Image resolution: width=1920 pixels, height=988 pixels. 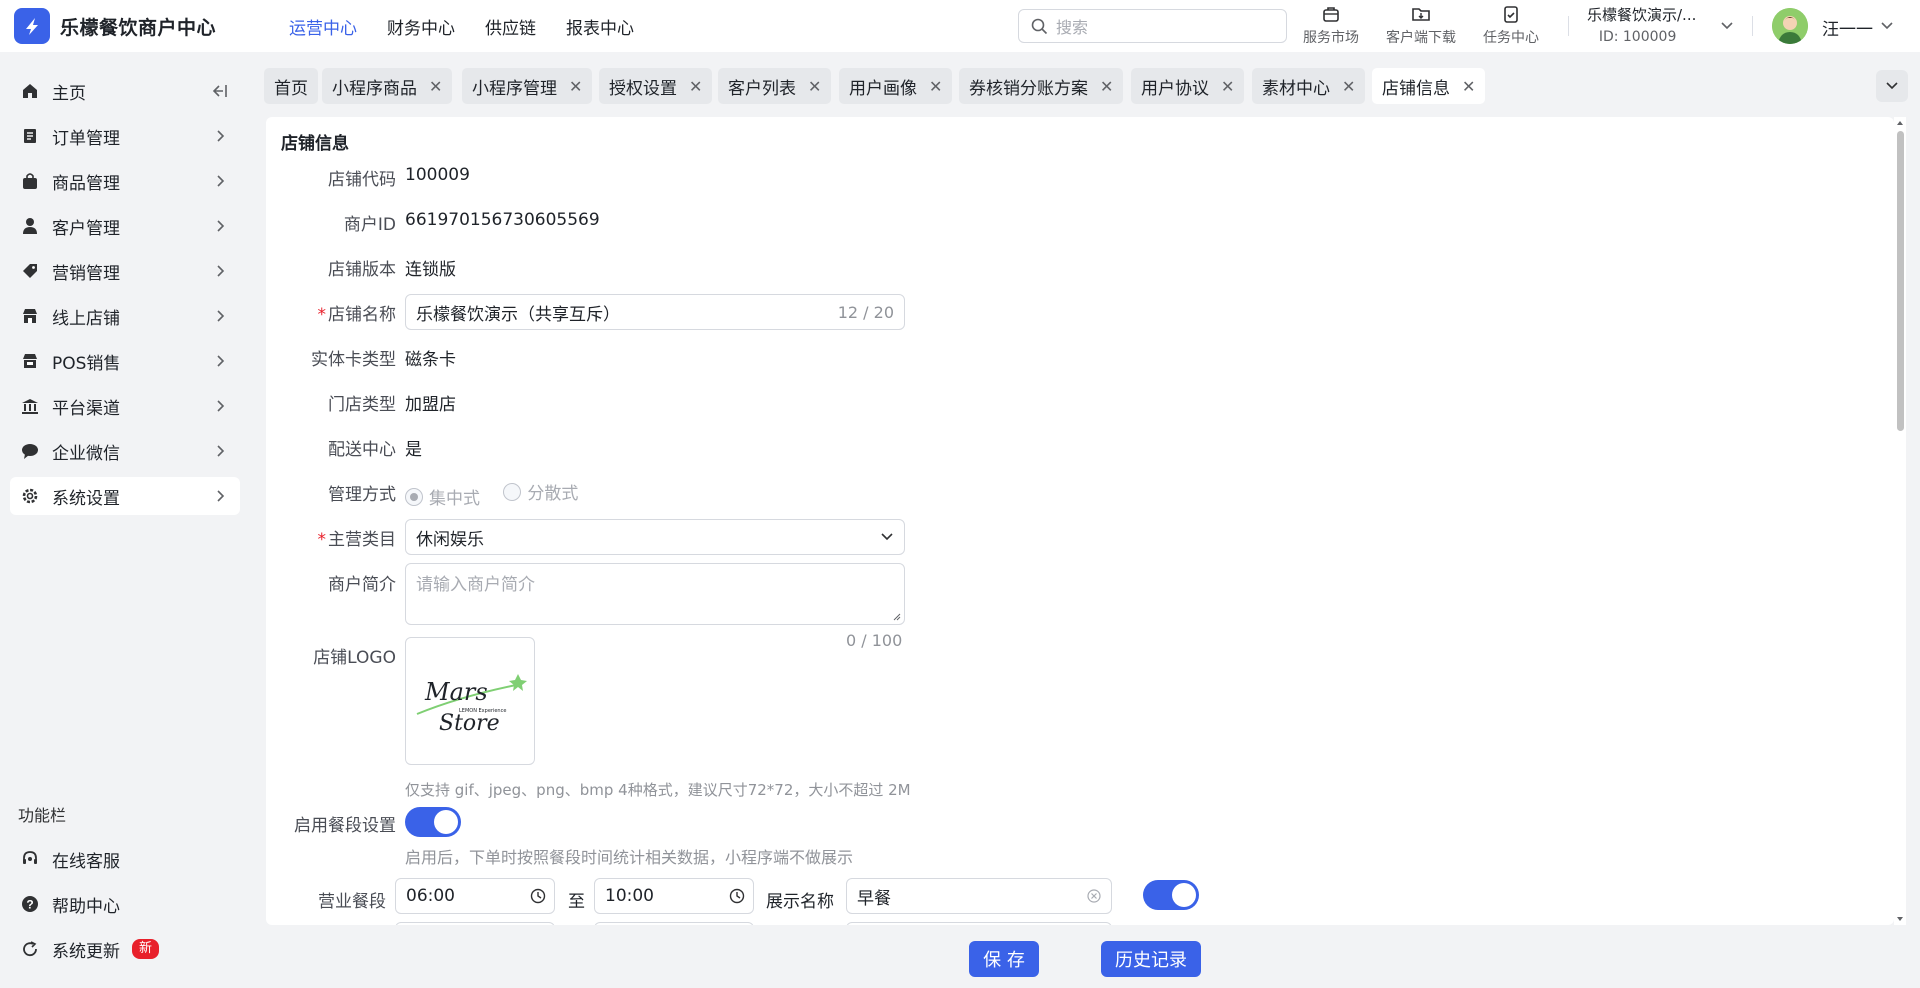 I want to click on app-logo: 乐檬餐饮商户中心, so click(x=139, y=26).